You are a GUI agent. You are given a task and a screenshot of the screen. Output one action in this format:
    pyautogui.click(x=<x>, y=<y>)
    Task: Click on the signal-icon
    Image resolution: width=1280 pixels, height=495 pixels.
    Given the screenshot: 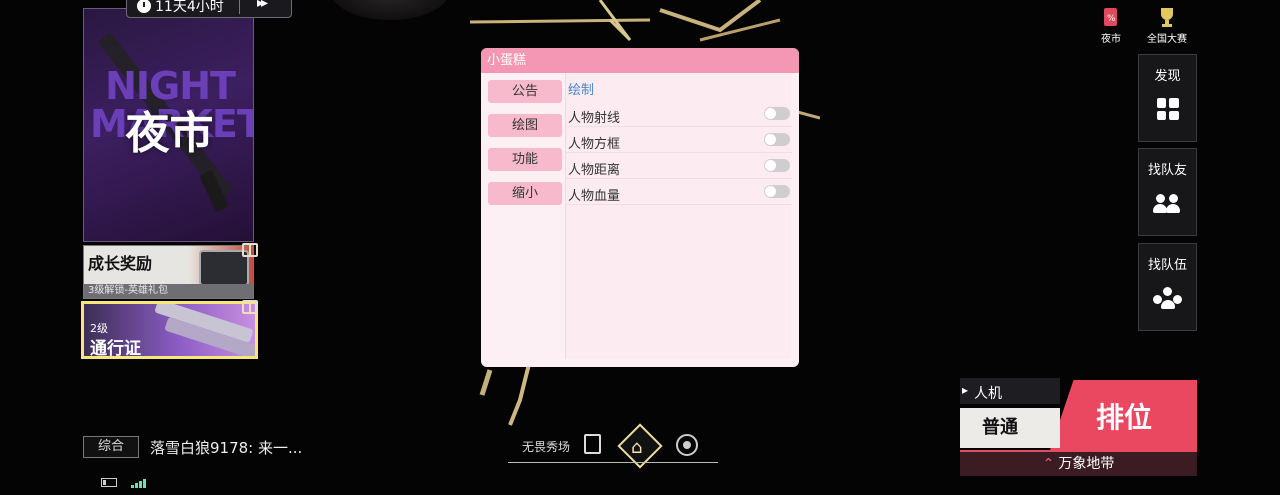 What is the action you would take?
    pyautogui.click(x=138, y=483)
    